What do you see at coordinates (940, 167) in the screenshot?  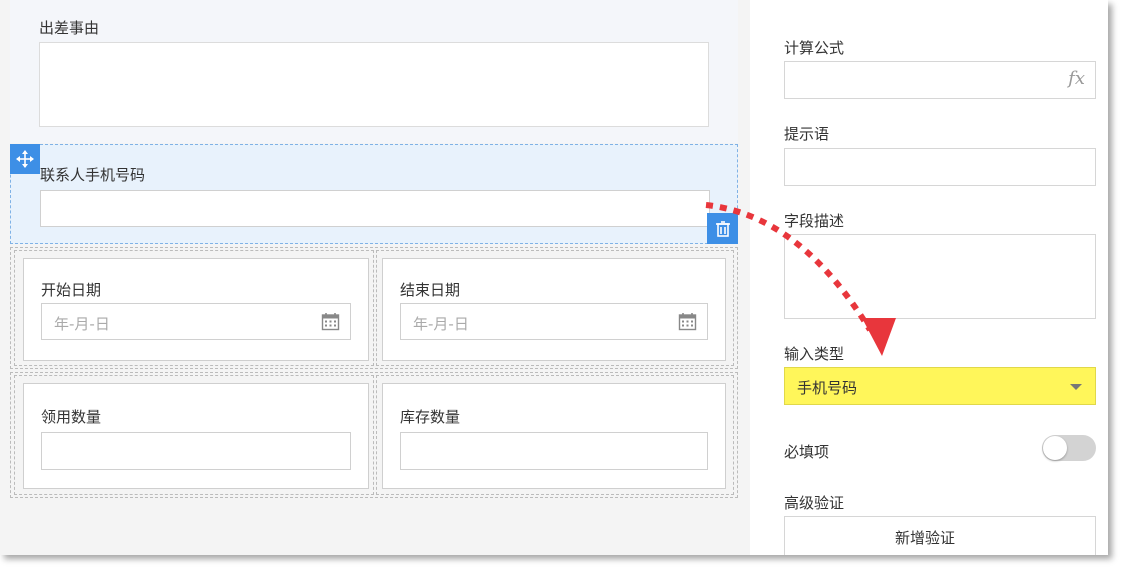 I see `hint-input` at bounding box center [940, 167].